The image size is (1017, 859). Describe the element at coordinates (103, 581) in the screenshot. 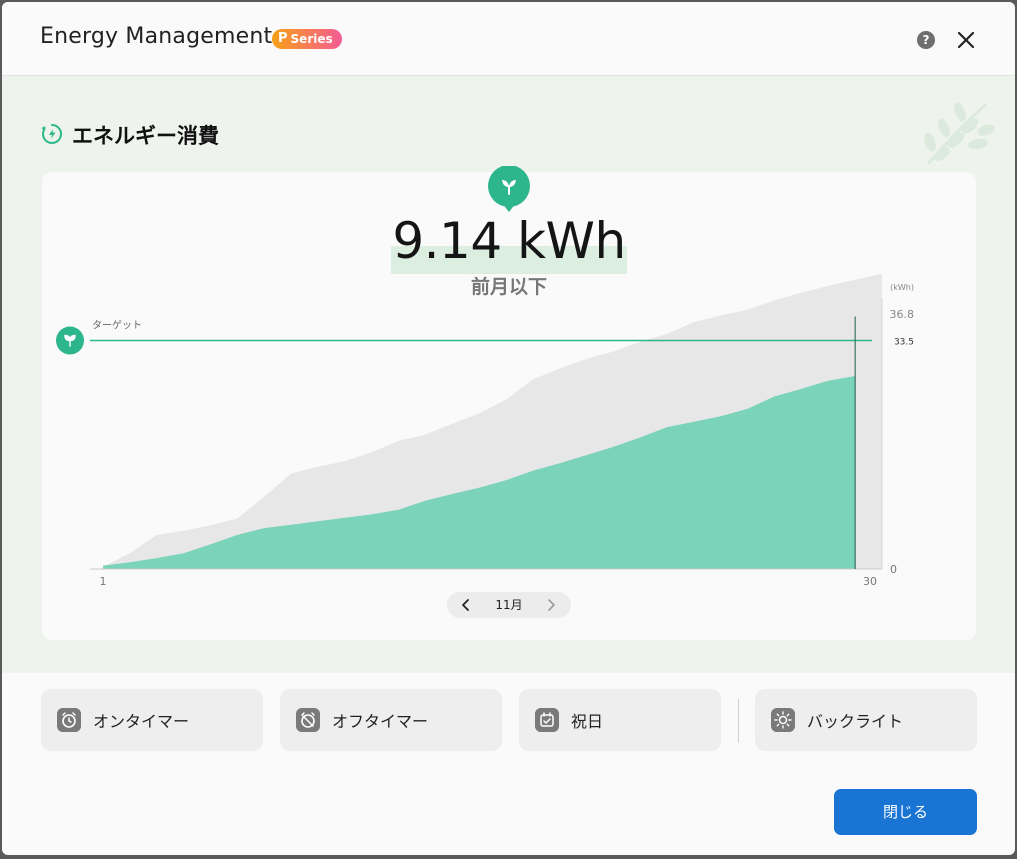

I see `x-tick-first: 1` at that location.